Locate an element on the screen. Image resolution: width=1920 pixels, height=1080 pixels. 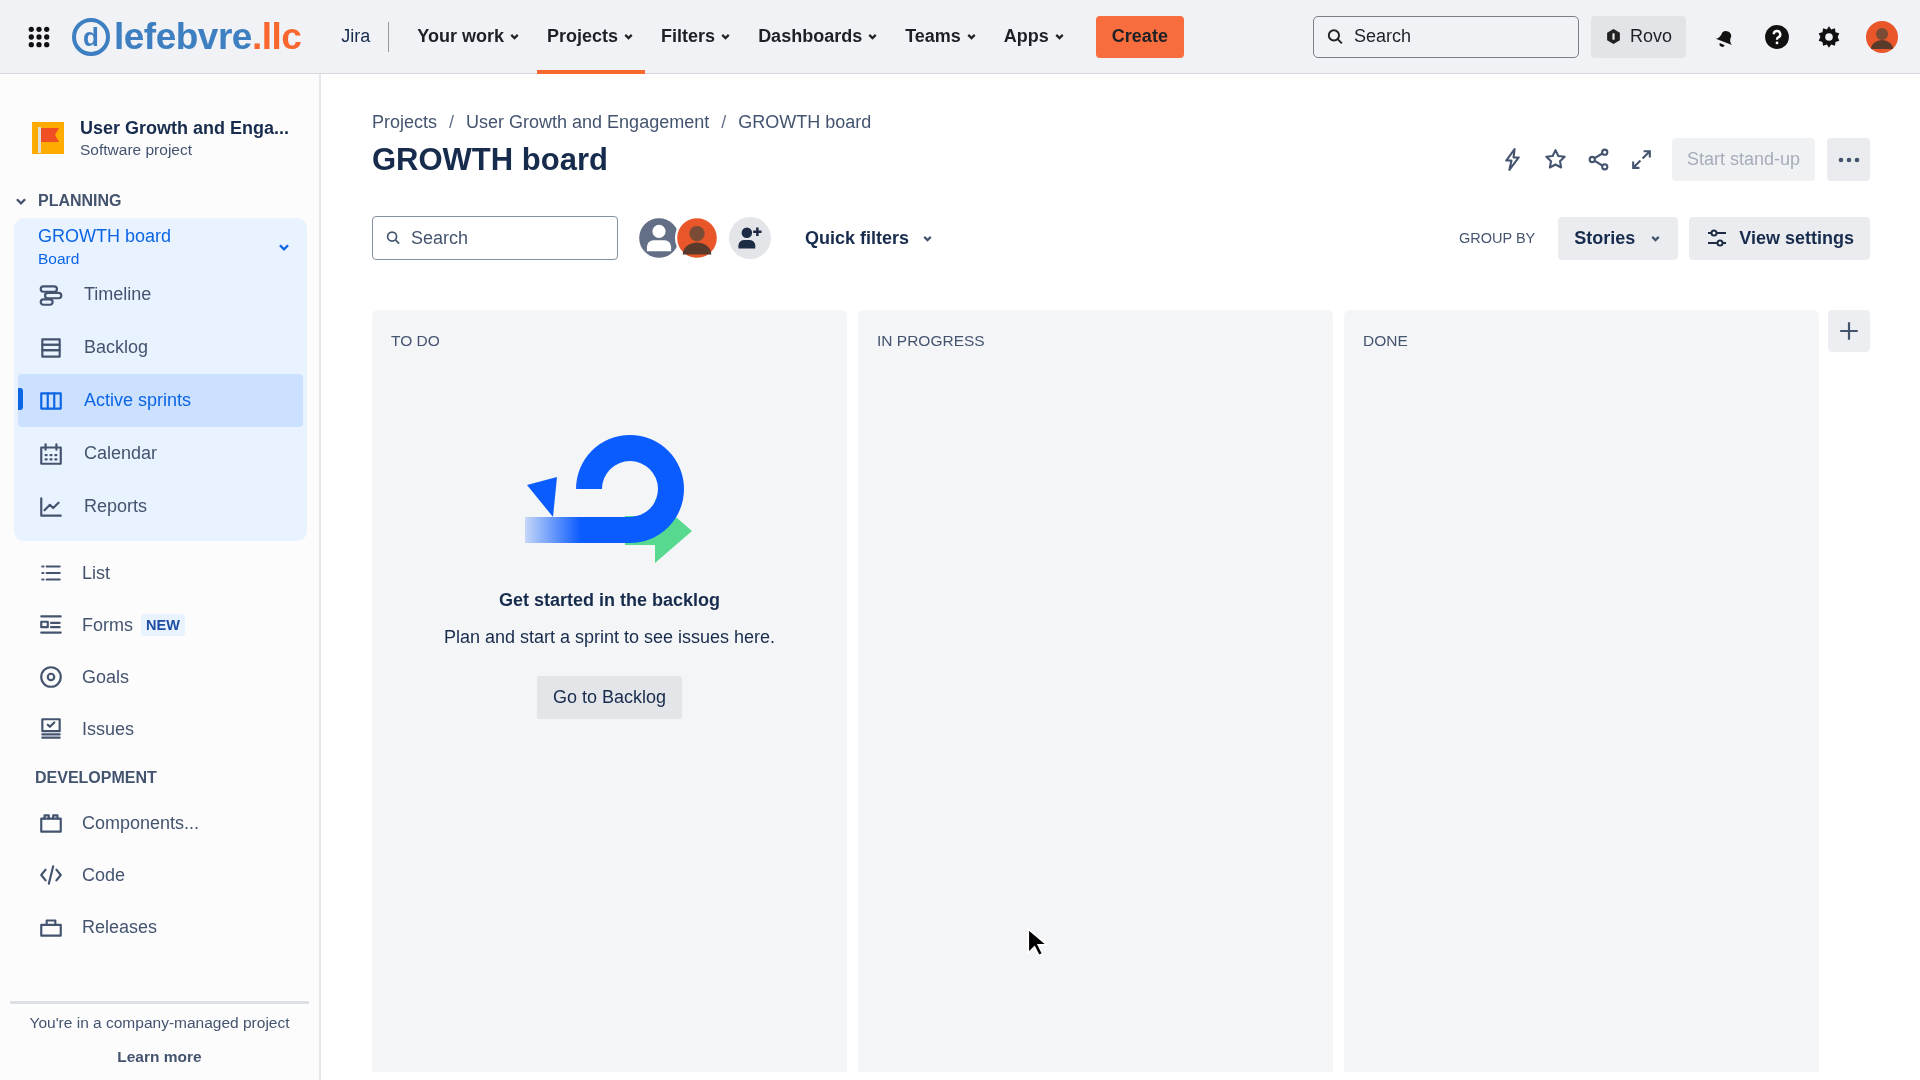
flag-icon is located at coordinates (48, 138).